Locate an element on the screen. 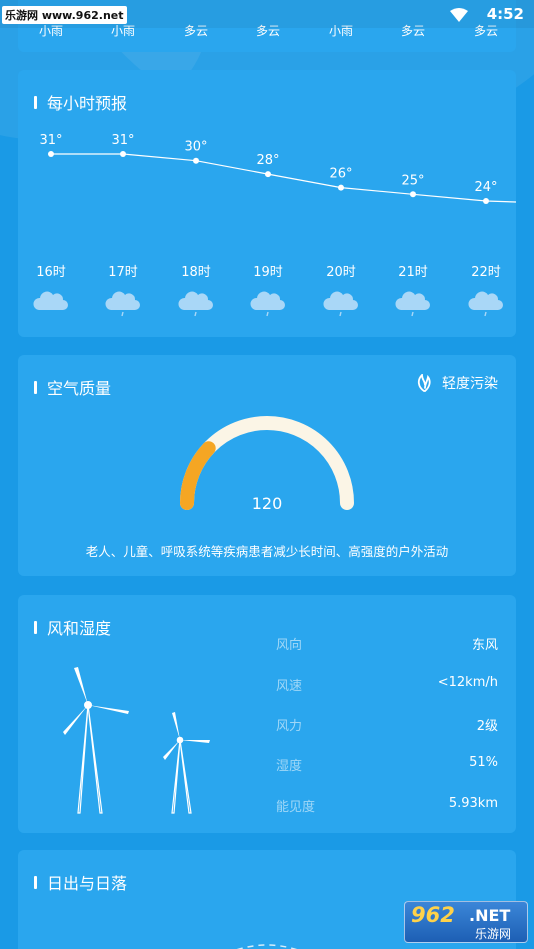 This screenshot has height=949, width=534. aqi-value: 120 is located at coordinates (267, 503).